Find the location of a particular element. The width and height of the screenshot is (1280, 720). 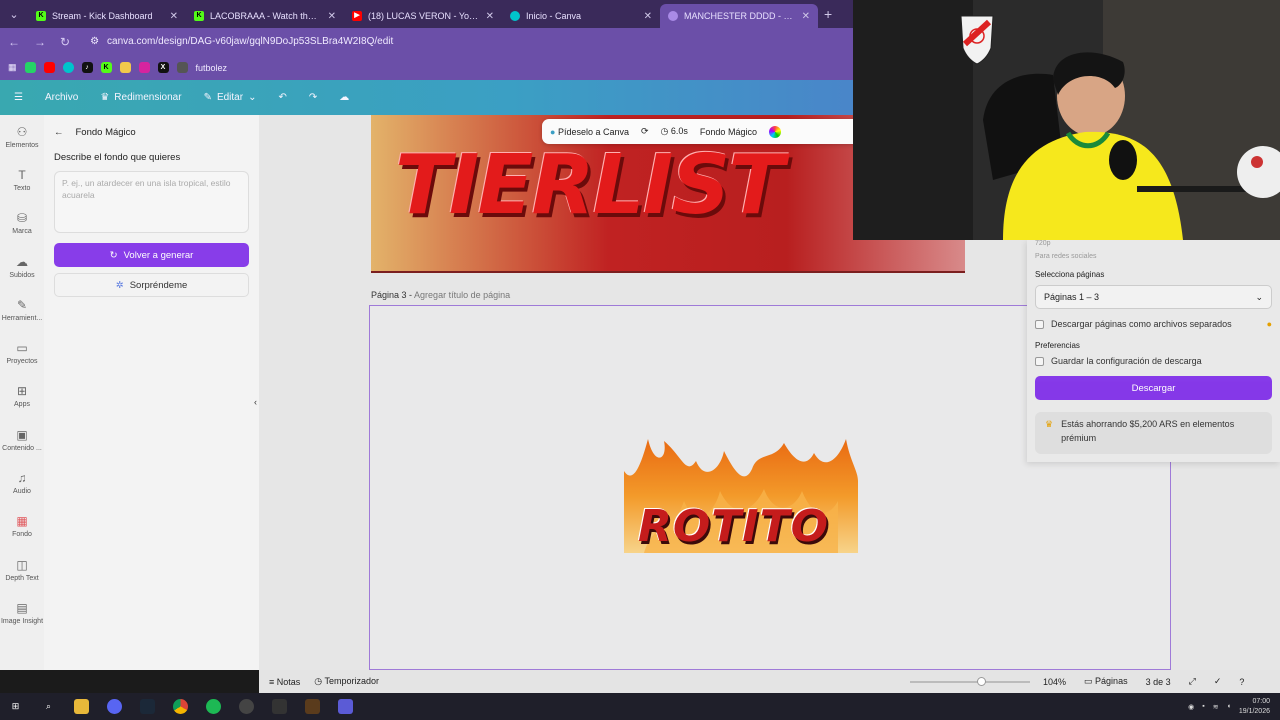

undo-icon: ↶ is located at coordinates (282, 97).